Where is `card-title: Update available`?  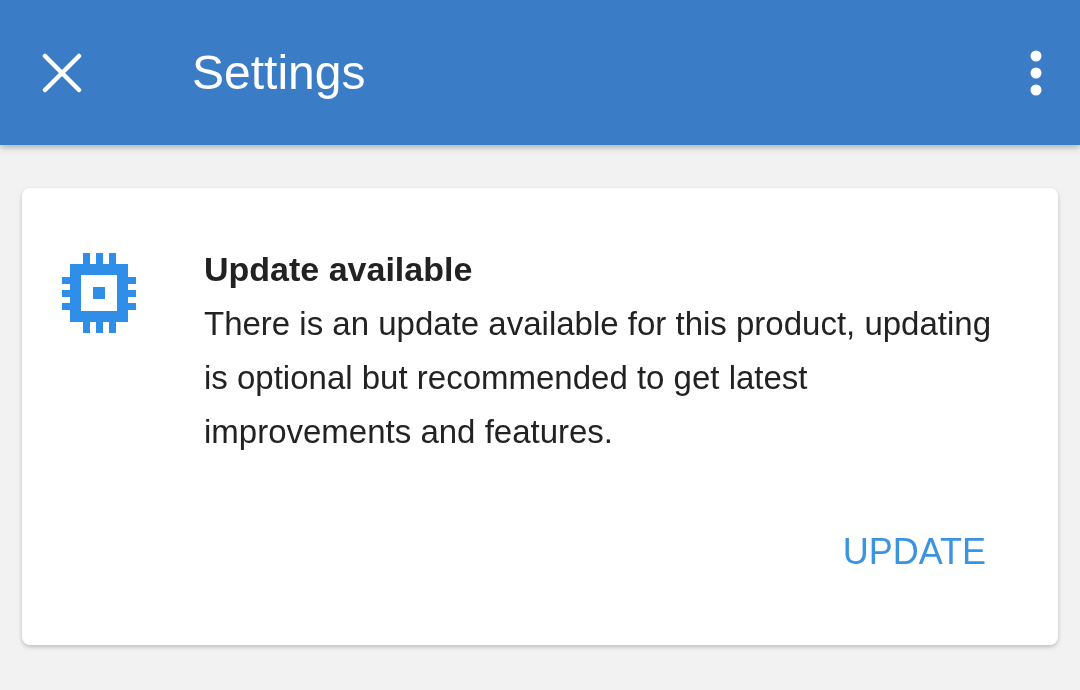 card-title: Update available is located at coordinates (339, 269).